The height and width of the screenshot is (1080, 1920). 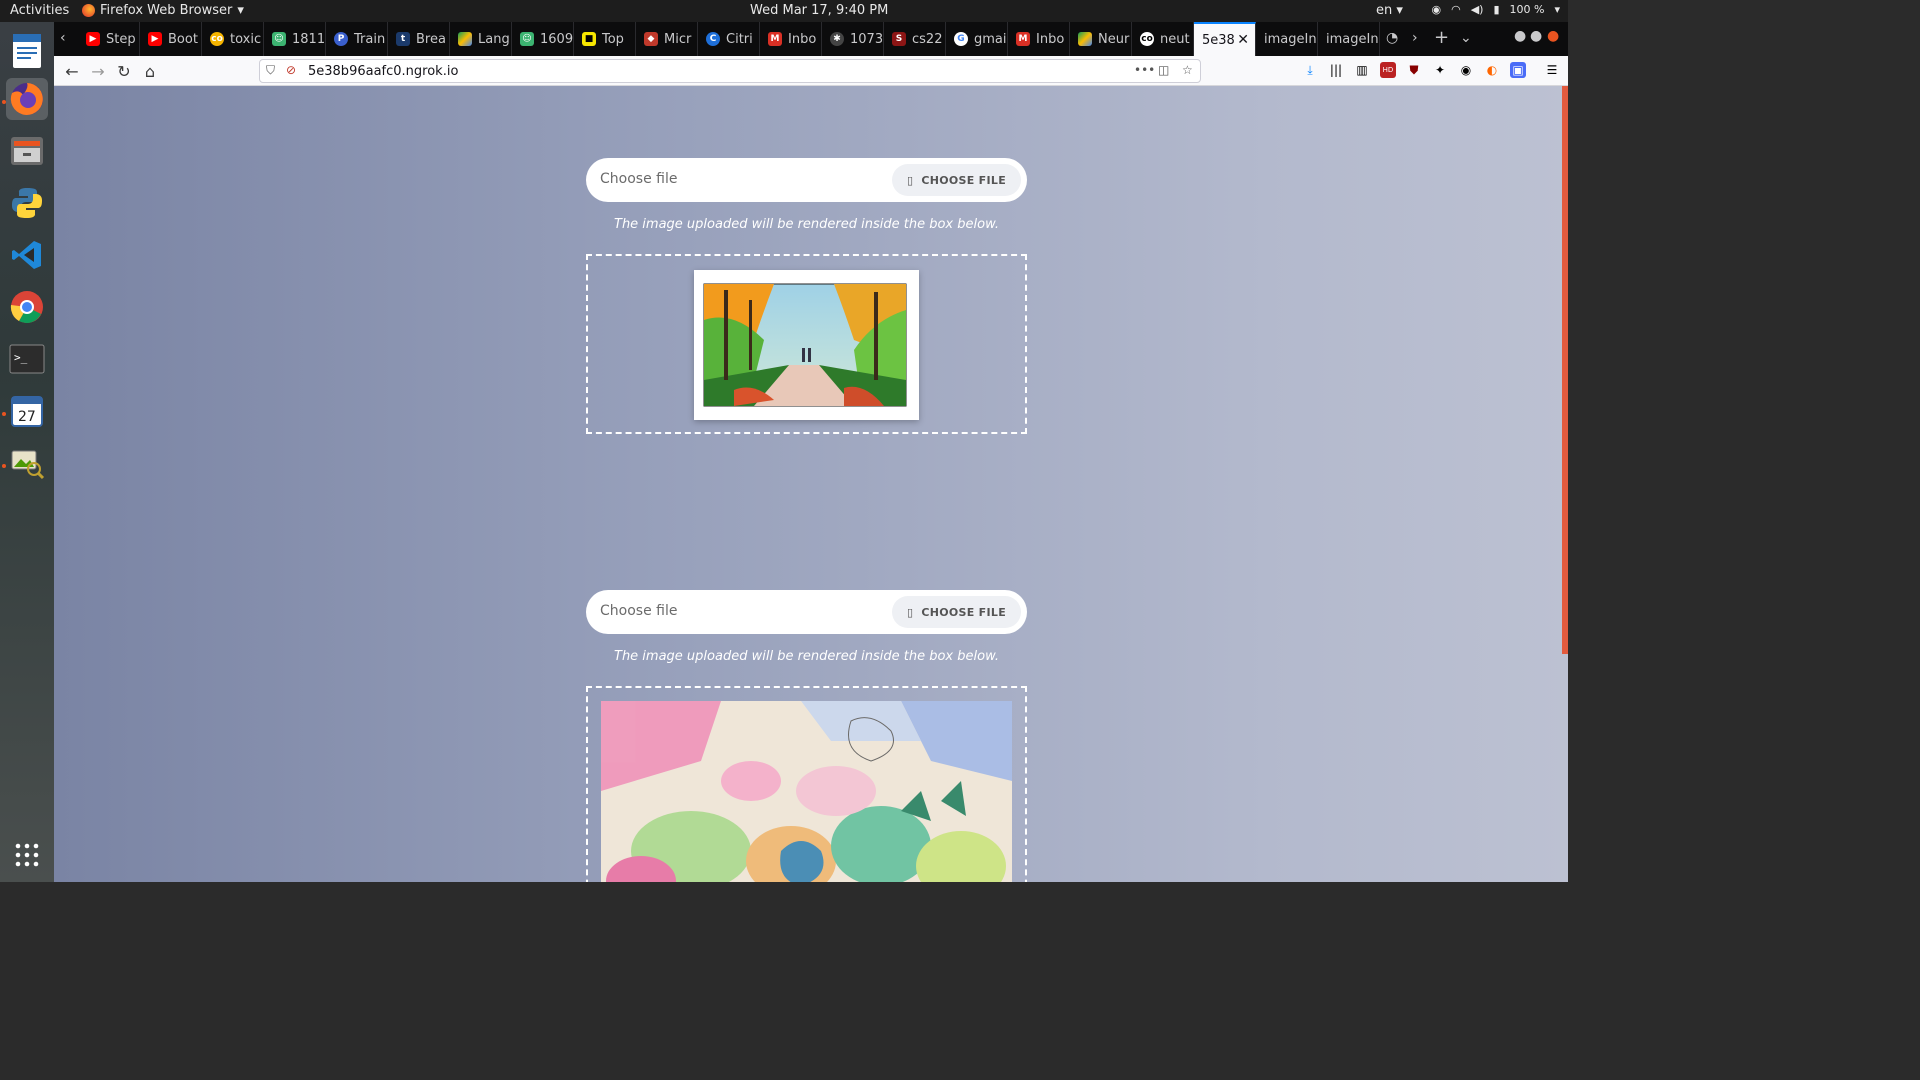 I want to click on page-scrollbar, so click(x=1565, y=370).